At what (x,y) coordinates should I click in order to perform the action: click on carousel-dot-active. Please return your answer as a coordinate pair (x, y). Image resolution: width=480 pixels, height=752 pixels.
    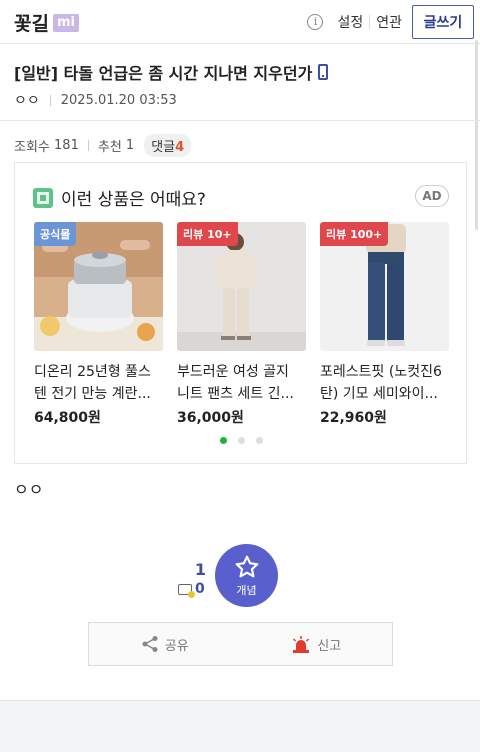
    Looking at the image, I should click on (223, 440).